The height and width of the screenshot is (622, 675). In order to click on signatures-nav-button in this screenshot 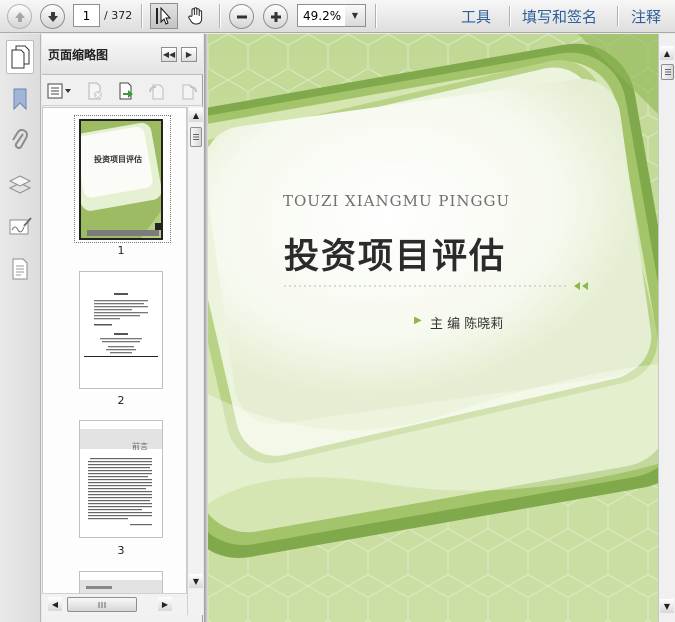, I will do `click(20, 227)`.